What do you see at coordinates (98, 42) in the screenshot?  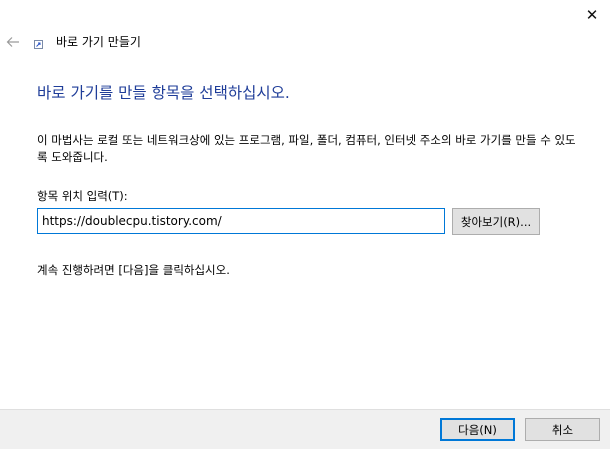 I see `dialog-title: 바로 가기 만들기` at bounding box center [98, 42].